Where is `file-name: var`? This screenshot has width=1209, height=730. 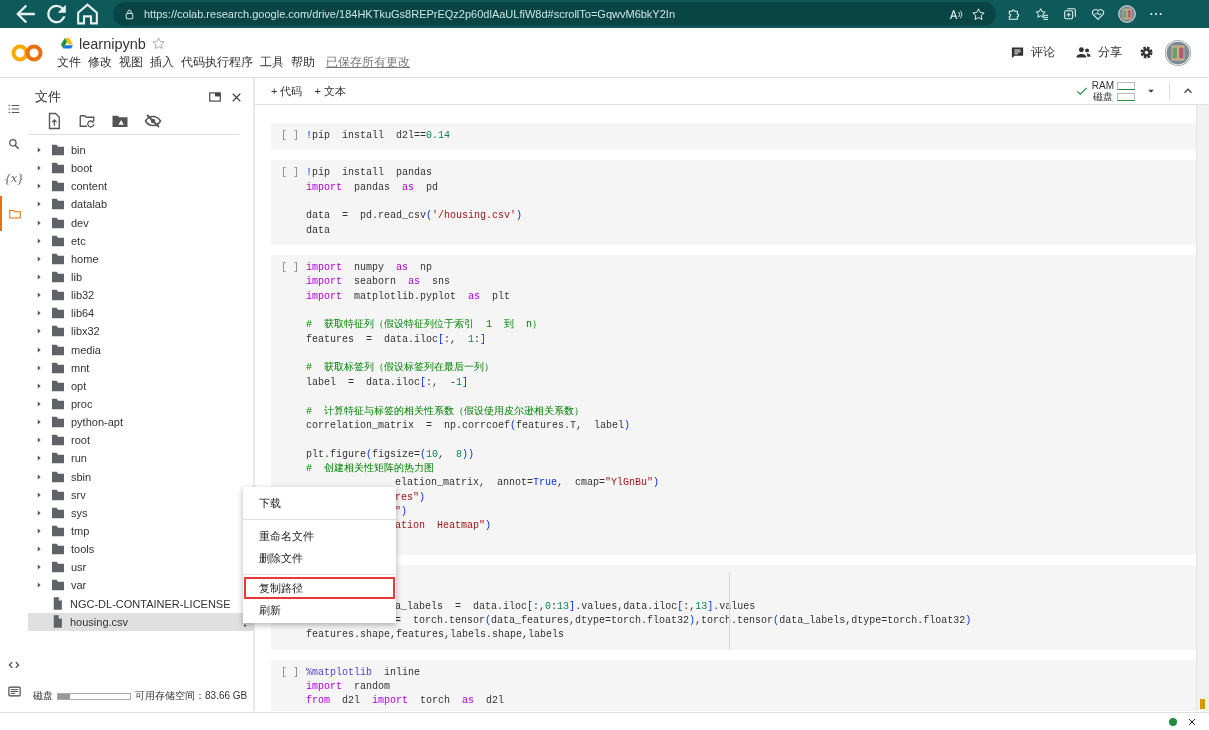
file-name: var is located at coordinates (79, 585).